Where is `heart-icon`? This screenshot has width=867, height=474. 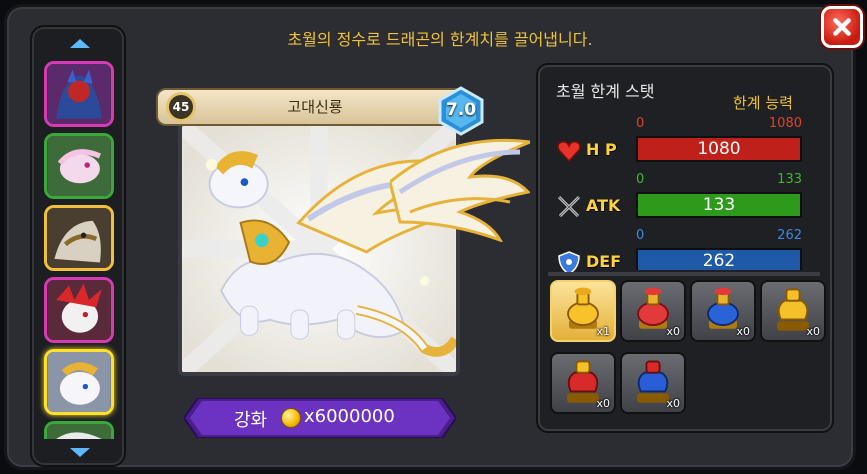
heart-icon is located at coordinates (569, 152).